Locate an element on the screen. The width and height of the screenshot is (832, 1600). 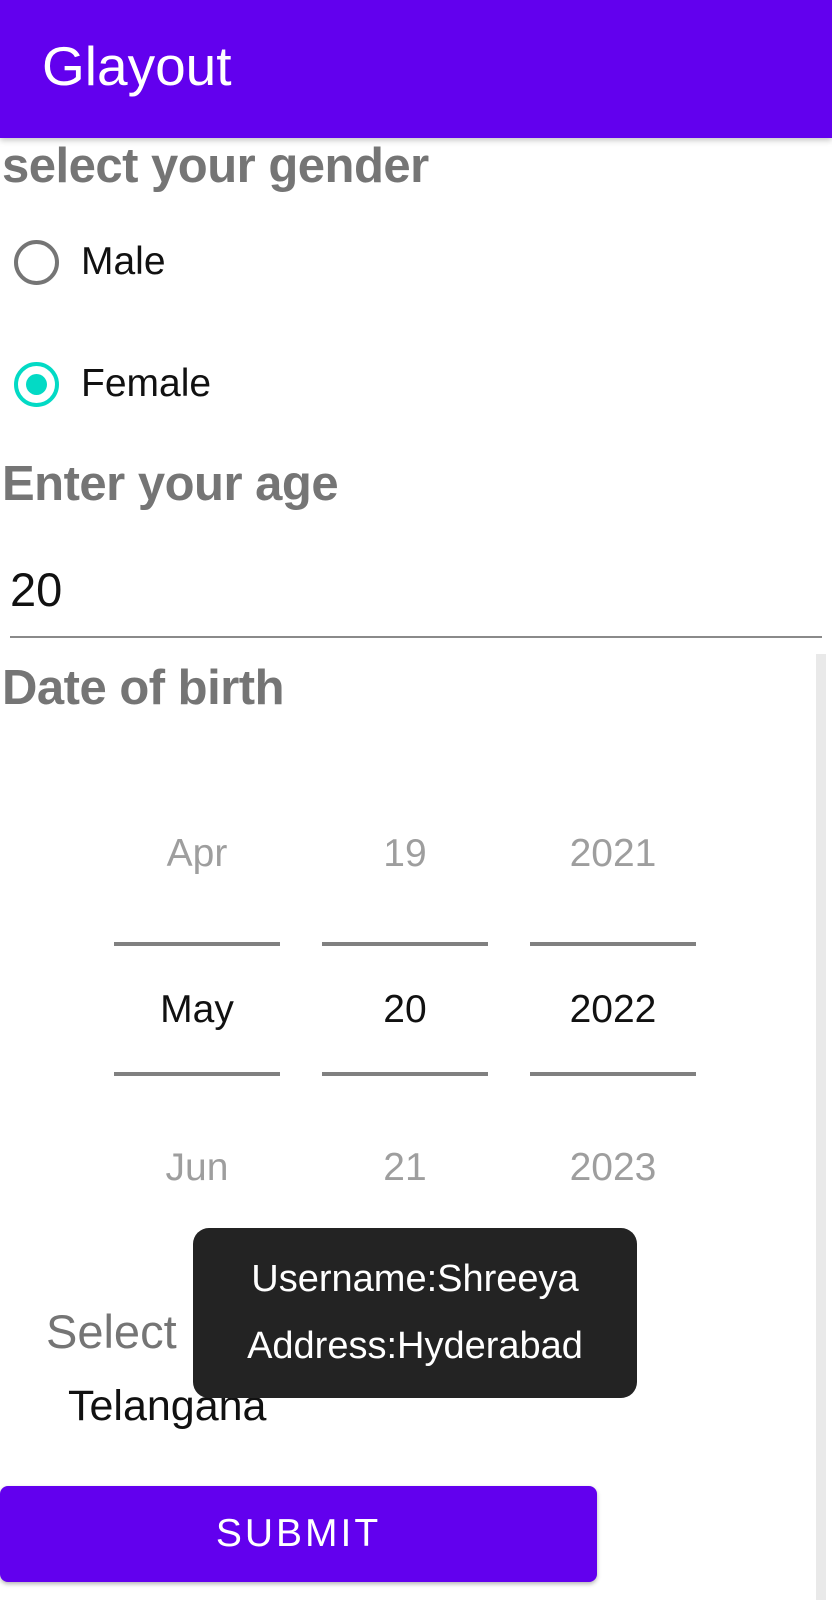
day-next: 21 is located at coordinates (405, 1168).